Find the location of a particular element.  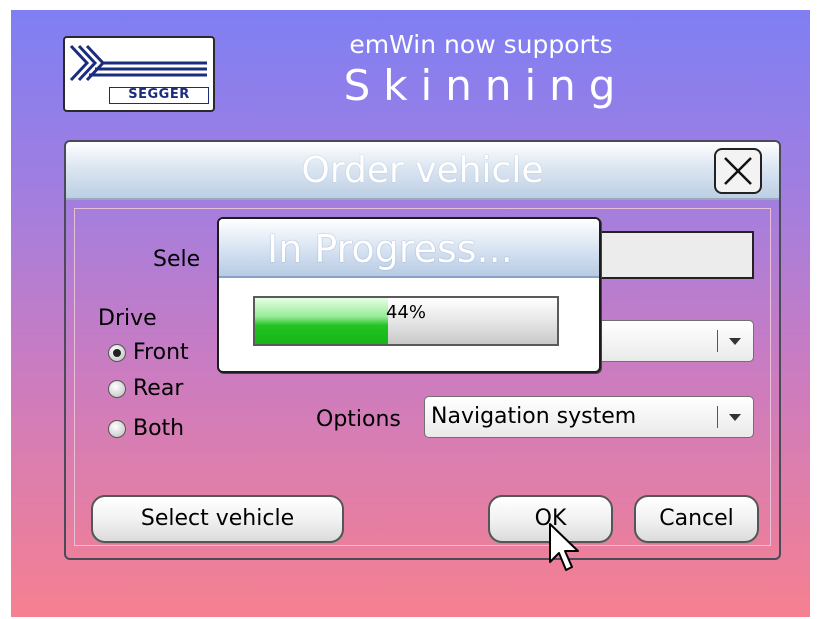

close-button is located at coordinates (738, 171).